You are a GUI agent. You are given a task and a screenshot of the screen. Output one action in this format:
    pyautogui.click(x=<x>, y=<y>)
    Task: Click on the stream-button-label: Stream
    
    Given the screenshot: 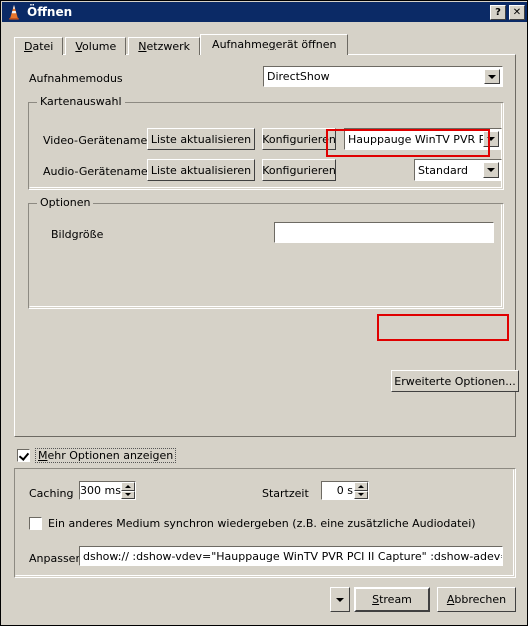 What is the action you would take?
    pyautogui.click(x=392, y=599)
    